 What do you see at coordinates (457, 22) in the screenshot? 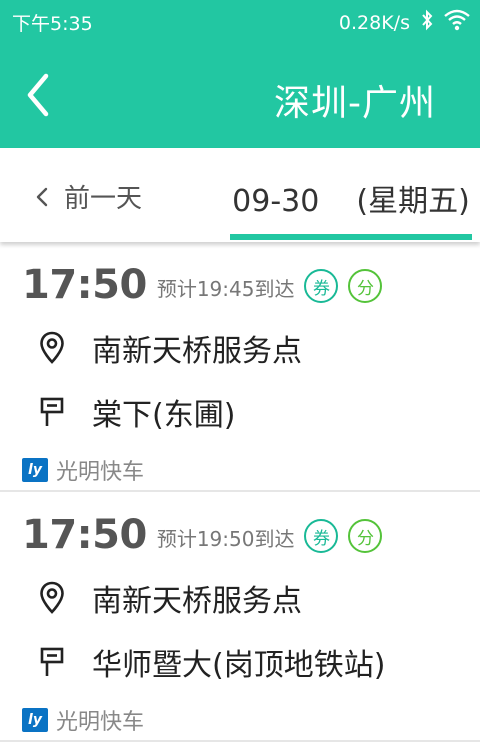
I see `wifi-icon` at bounding box center [457, 22].